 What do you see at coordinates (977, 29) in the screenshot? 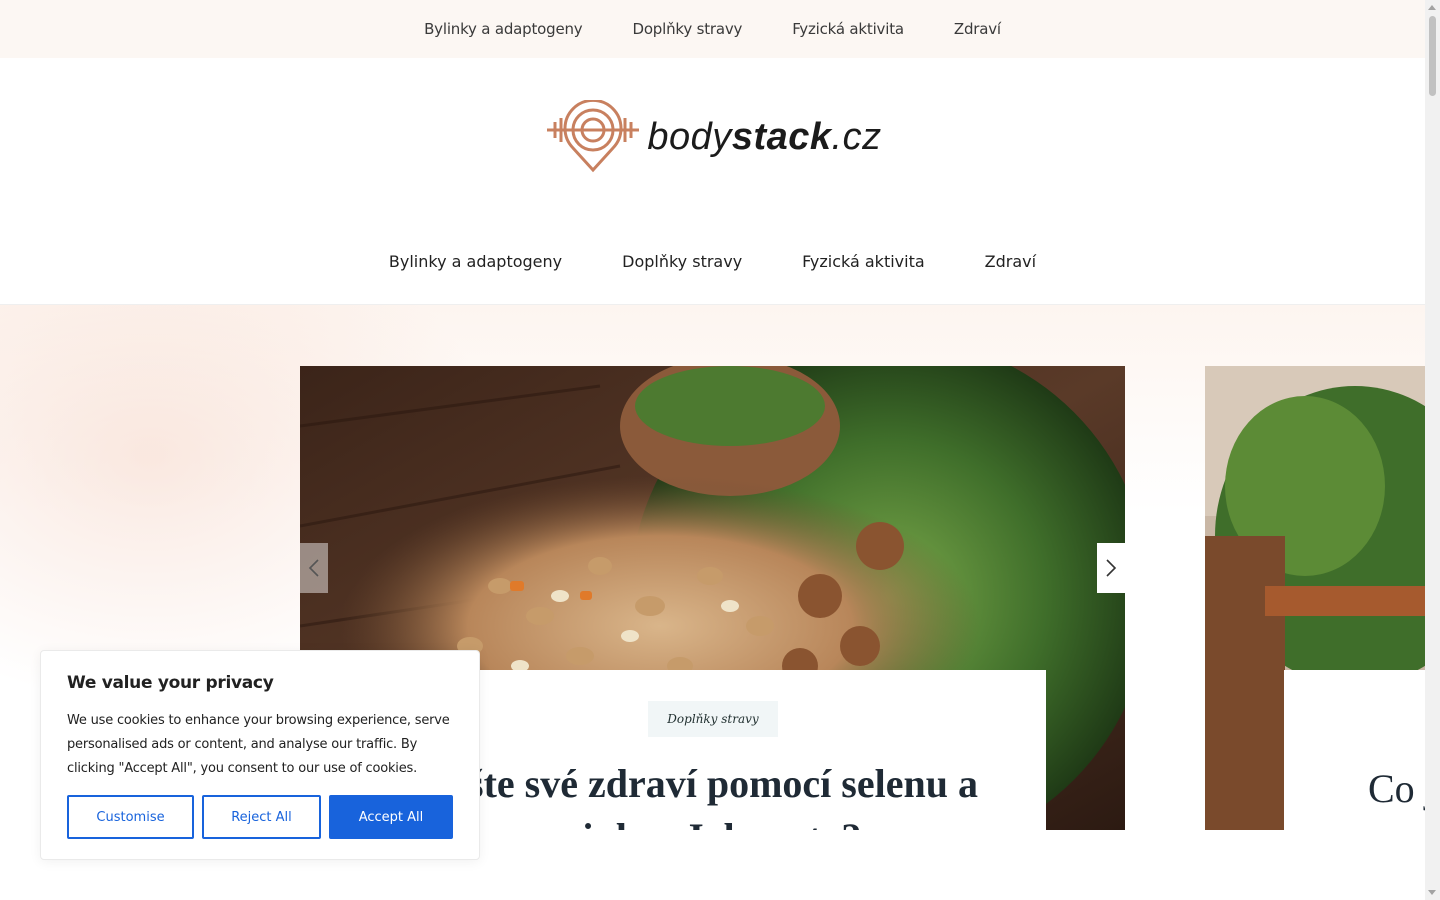
I see `top-nav-zdravi: Zdraví` at bounding box center [977, 29].